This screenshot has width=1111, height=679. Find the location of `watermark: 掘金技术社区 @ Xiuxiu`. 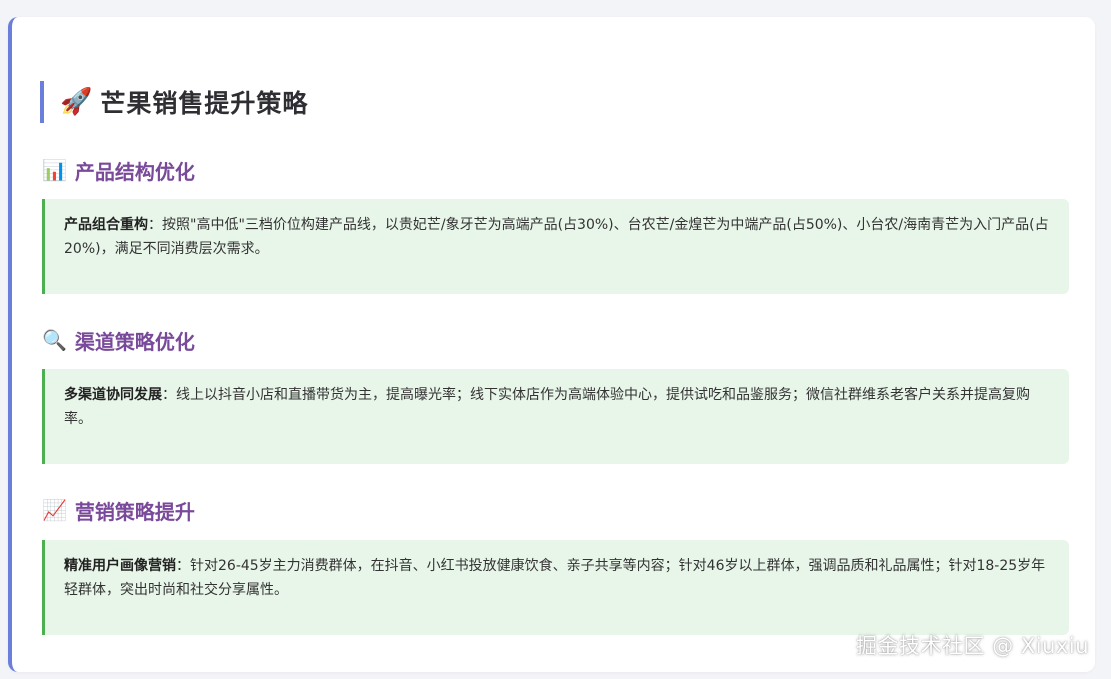

watermark: 掘金技术社区 @ Xiuxiu is located at coordinates (972, 646).